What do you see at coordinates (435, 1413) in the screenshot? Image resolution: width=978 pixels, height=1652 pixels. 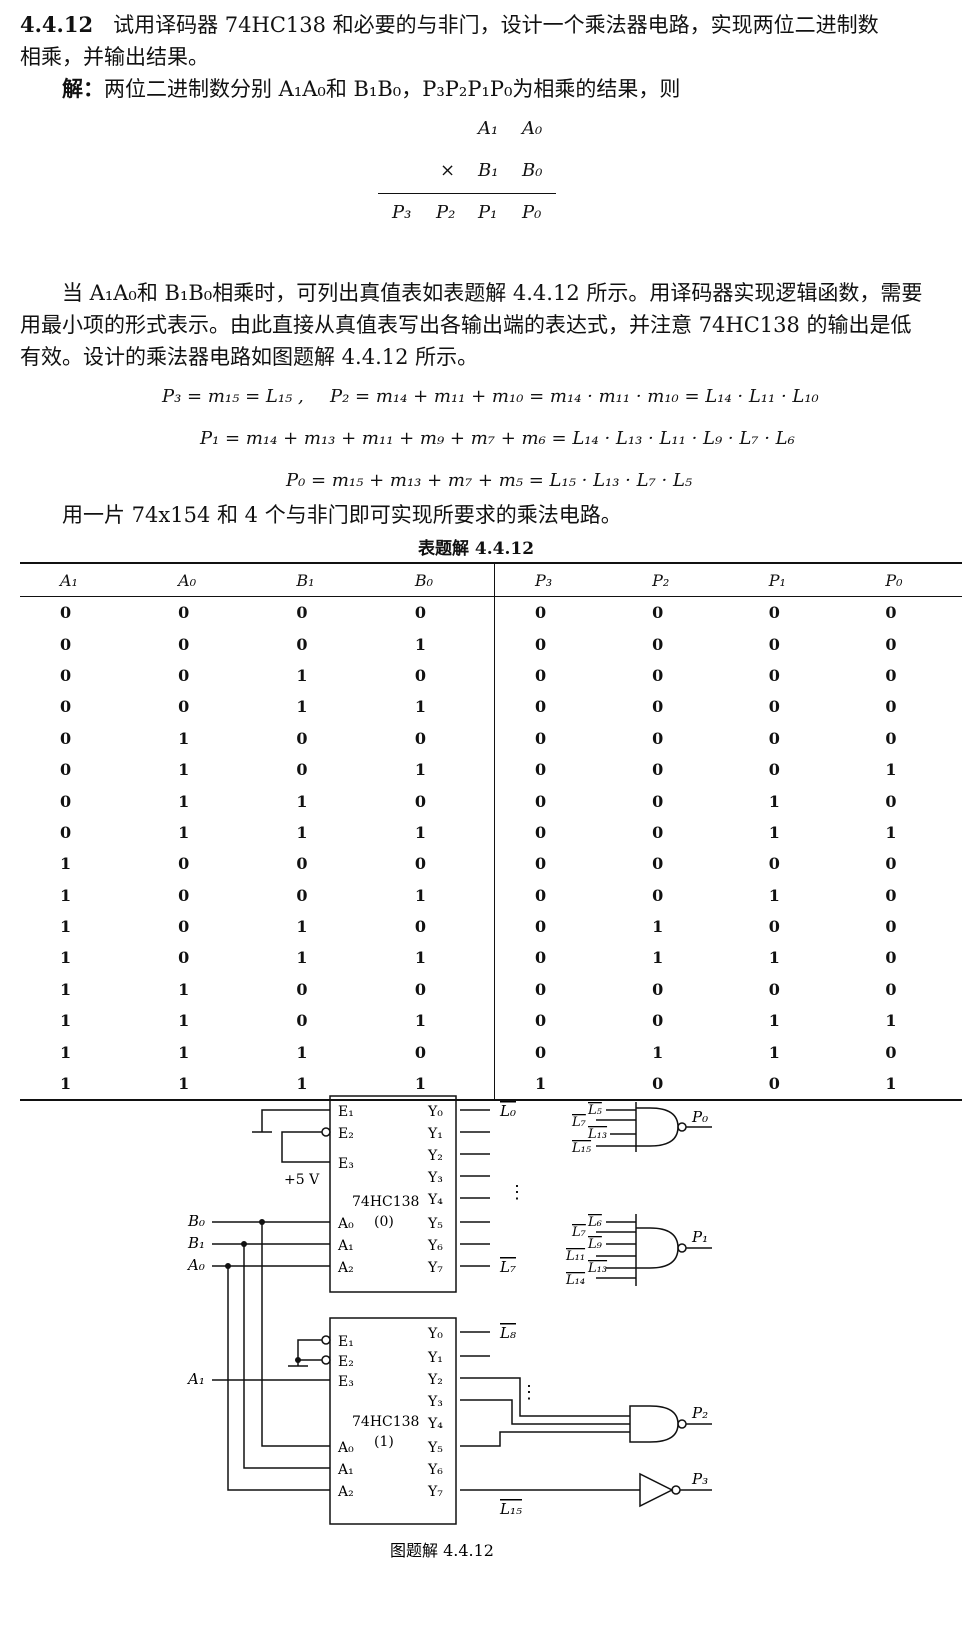 I see `chip1-output-labels: Y₀ Y₁ Y₂ Y₃ Y₄ Y₅ Y₆ Y₇` at bounding box center [435, 1413].